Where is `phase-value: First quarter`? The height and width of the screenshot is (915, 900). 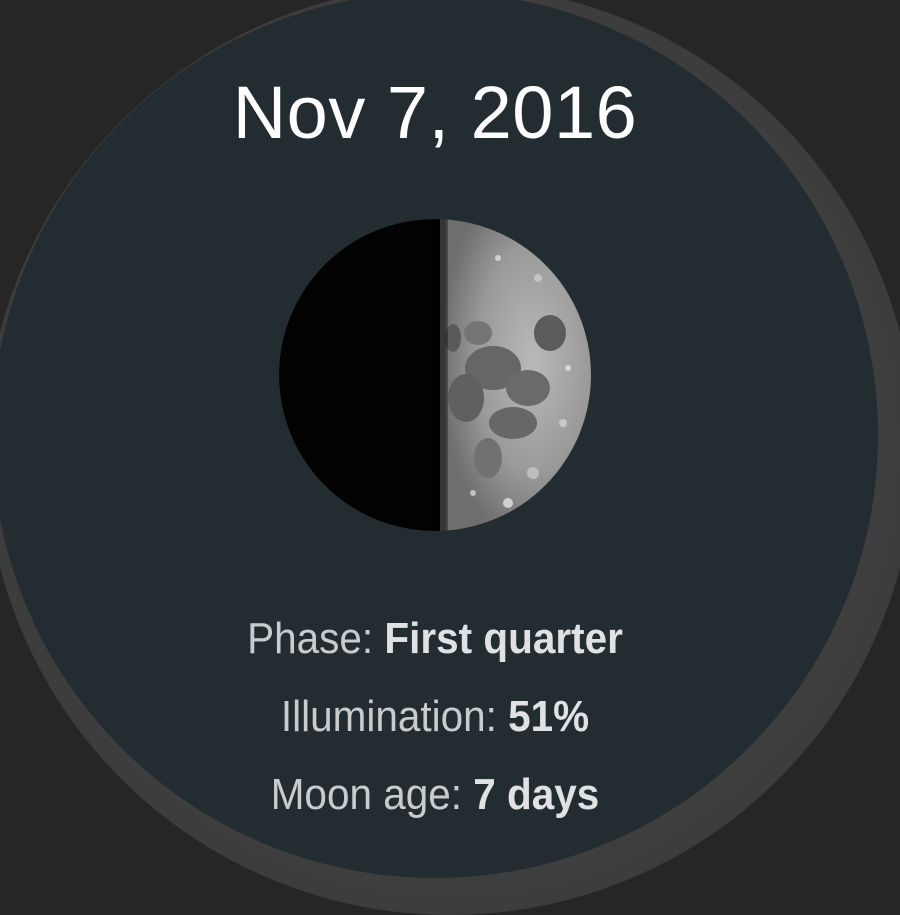 phase-value: First quarter is located at coordinates (503, 638).